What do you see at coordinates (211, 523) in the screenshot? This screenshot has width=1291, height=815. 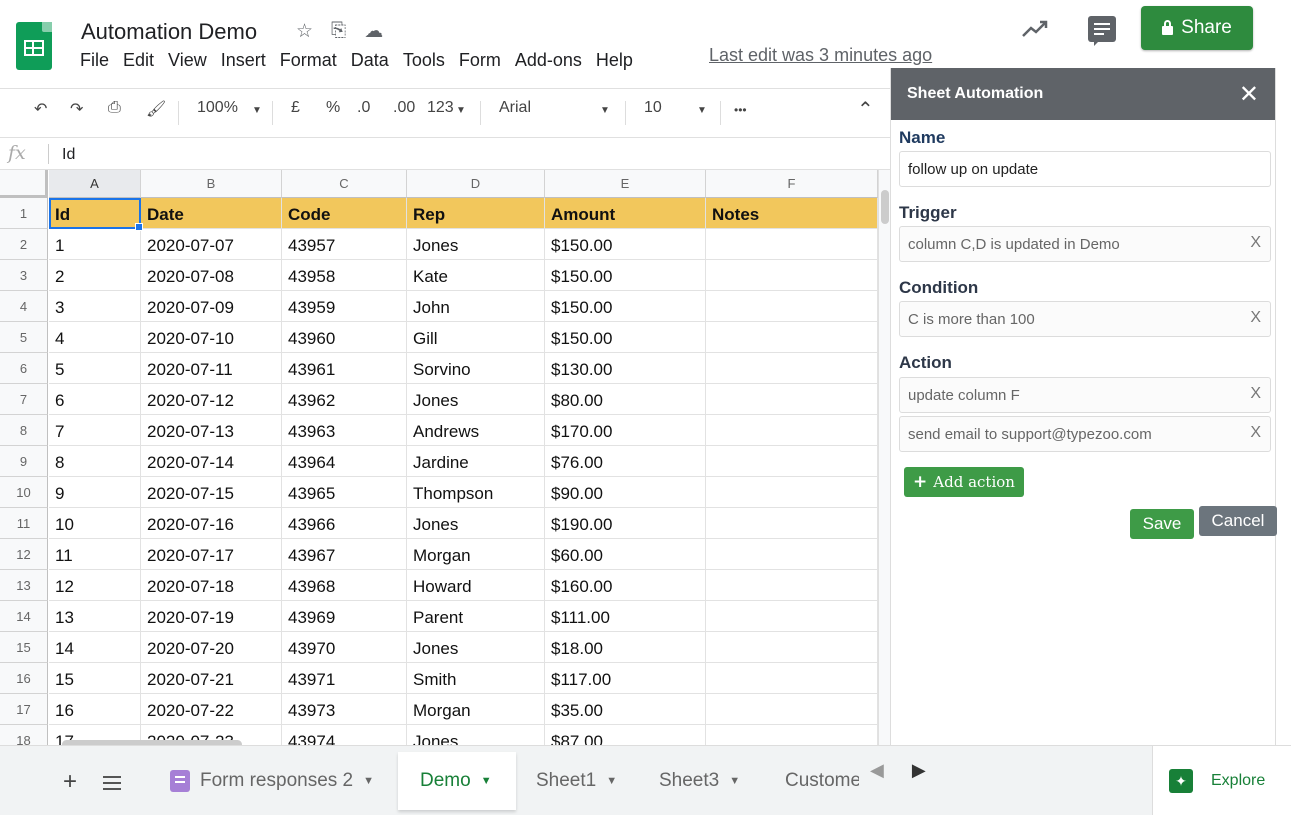 I see `table-cell: 2020-07-16` at bounding box center [211, 523].